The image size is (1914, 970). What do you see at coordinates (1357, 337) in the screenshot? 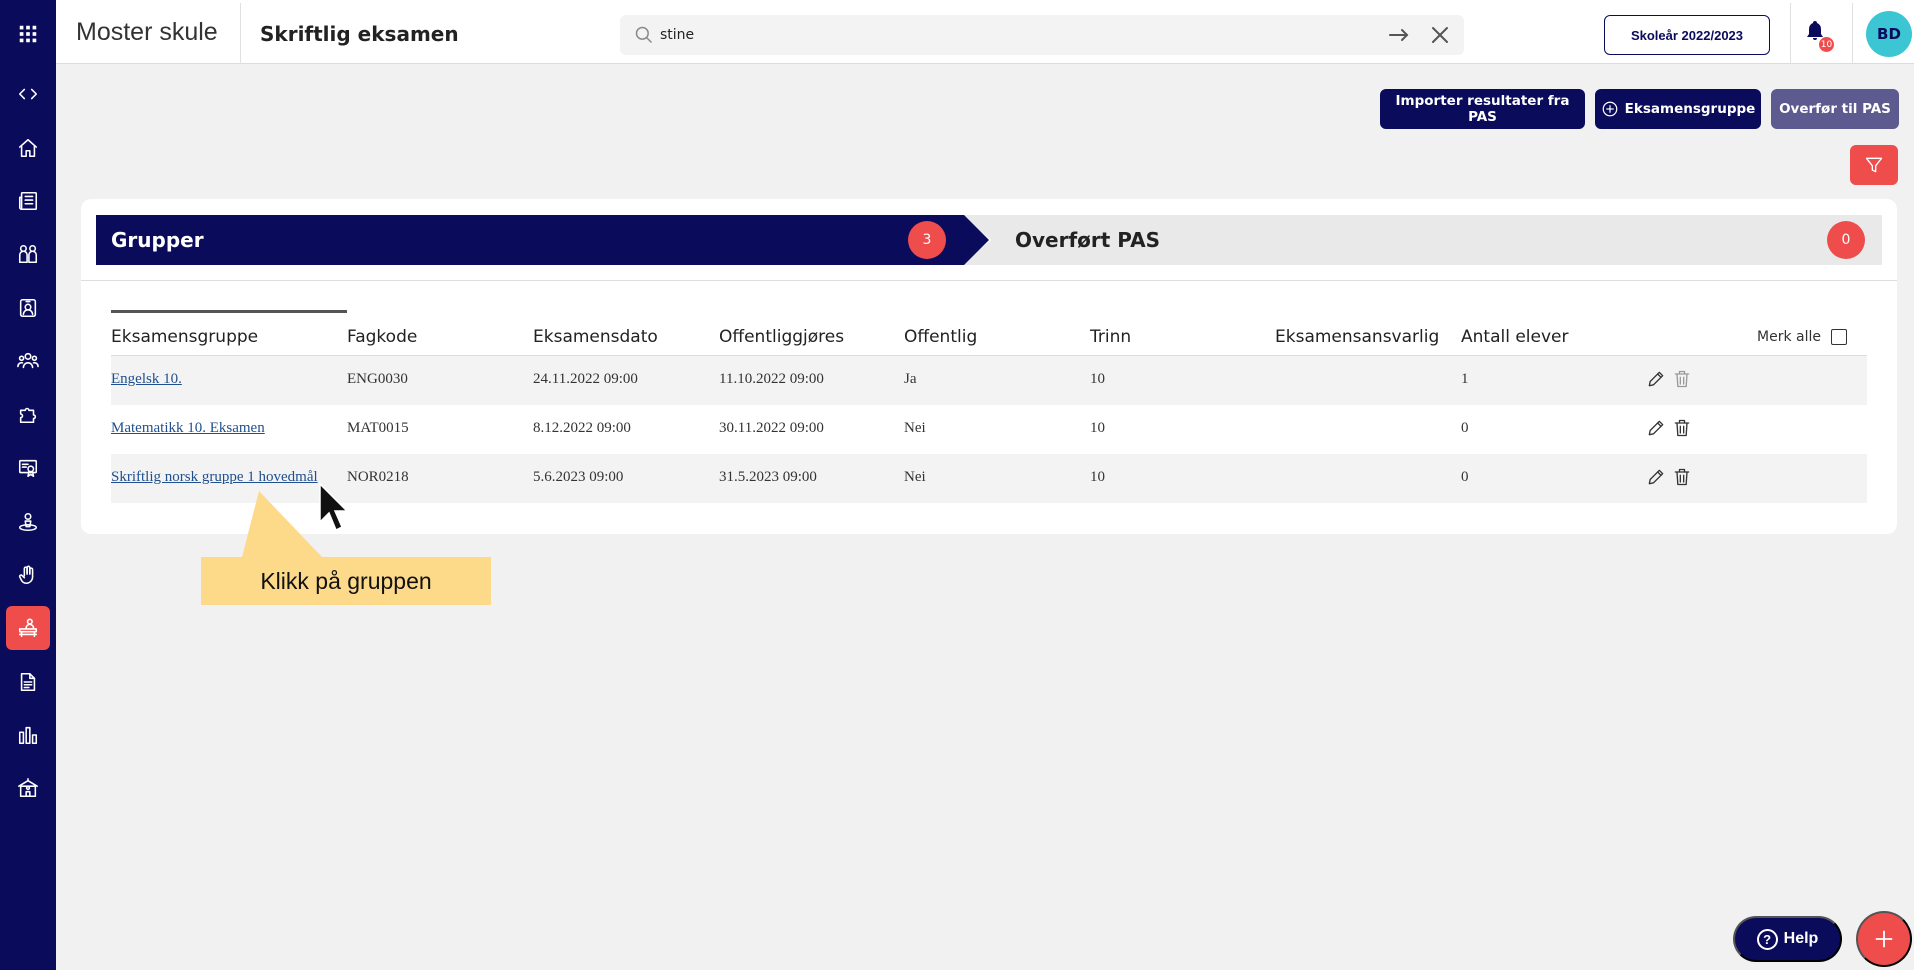
I see `column-header: Eksamensansvarlig` at bounding box center [1357, 337].